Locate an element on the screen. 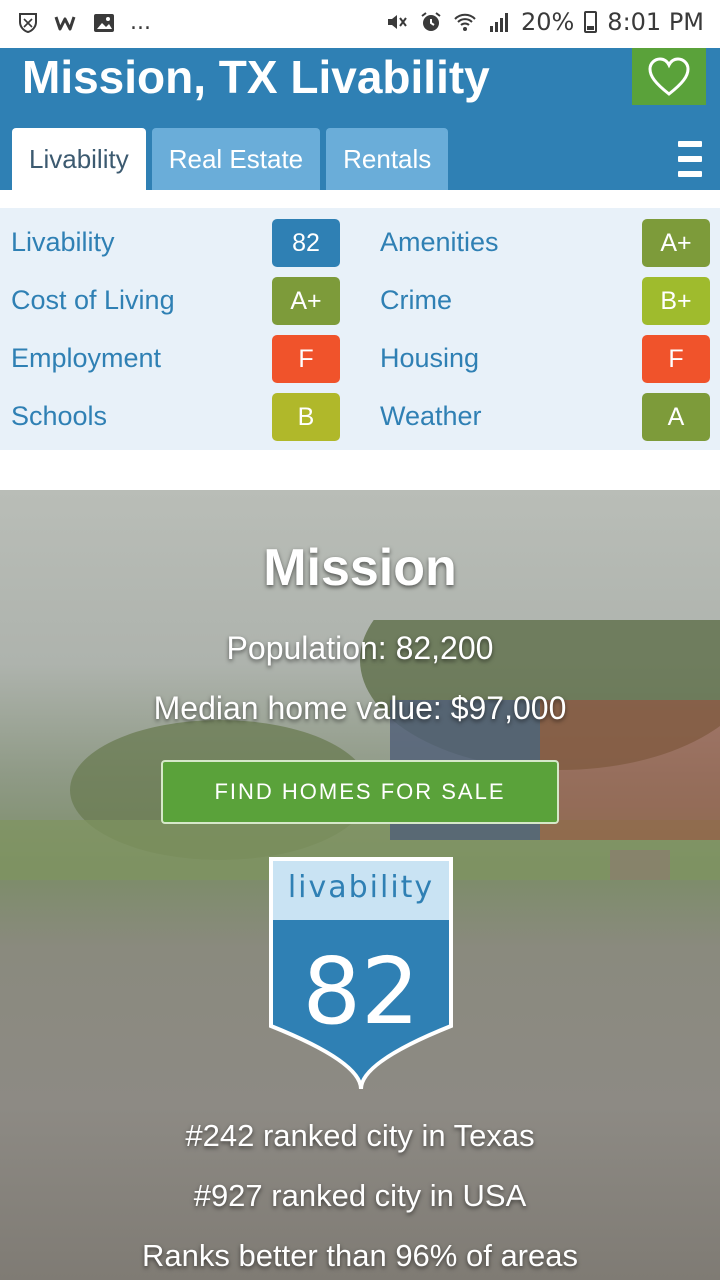  grade-label-employment: Employment is located at coordinates (86, 358).